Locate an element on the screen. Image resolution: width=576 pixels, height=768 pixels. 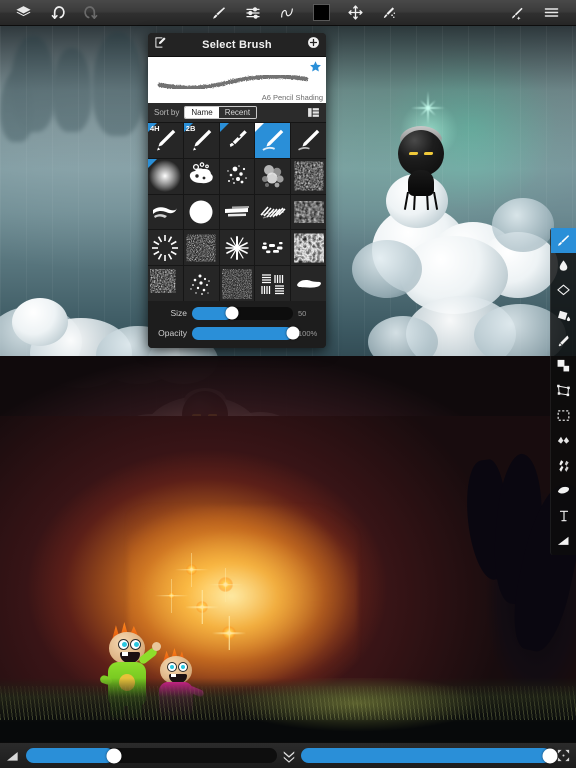
brush-preview-name: A6 Pencil Shading is located at coordinates (292, 97).